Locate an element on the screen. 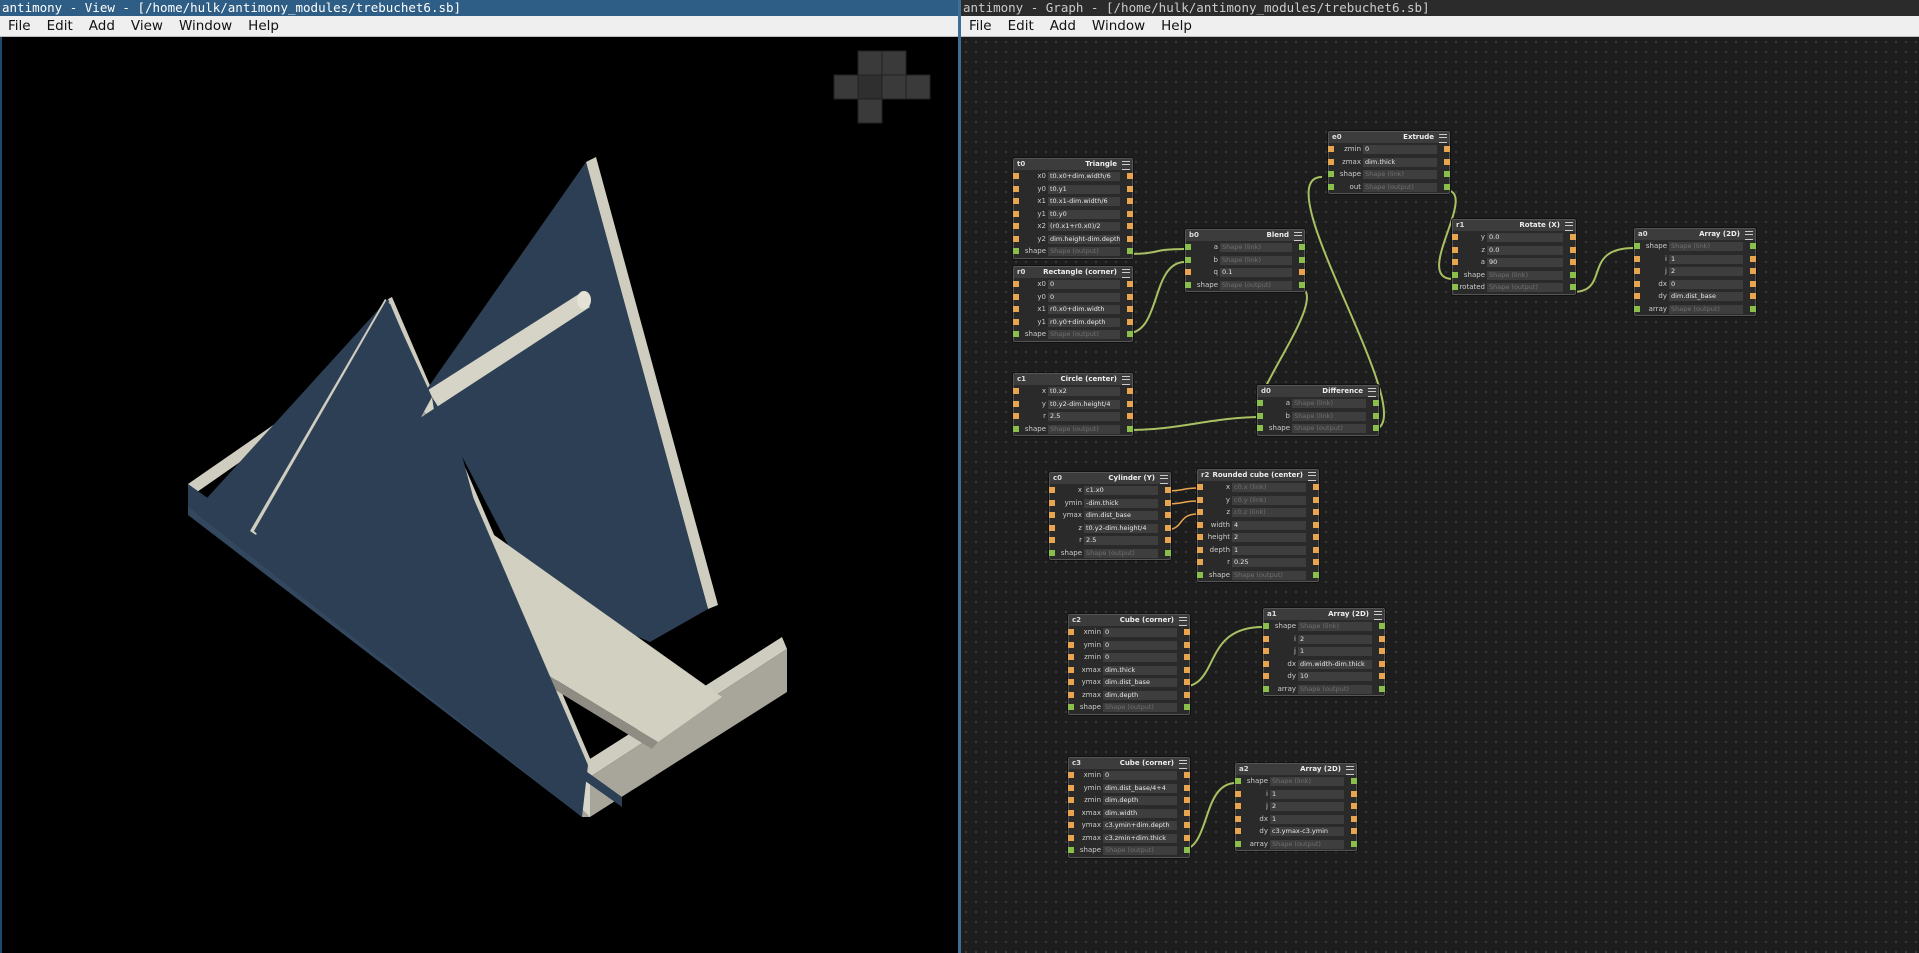 The image size is (1919, 953). field-value-input: 90 is located at coordinates (1525, 262).